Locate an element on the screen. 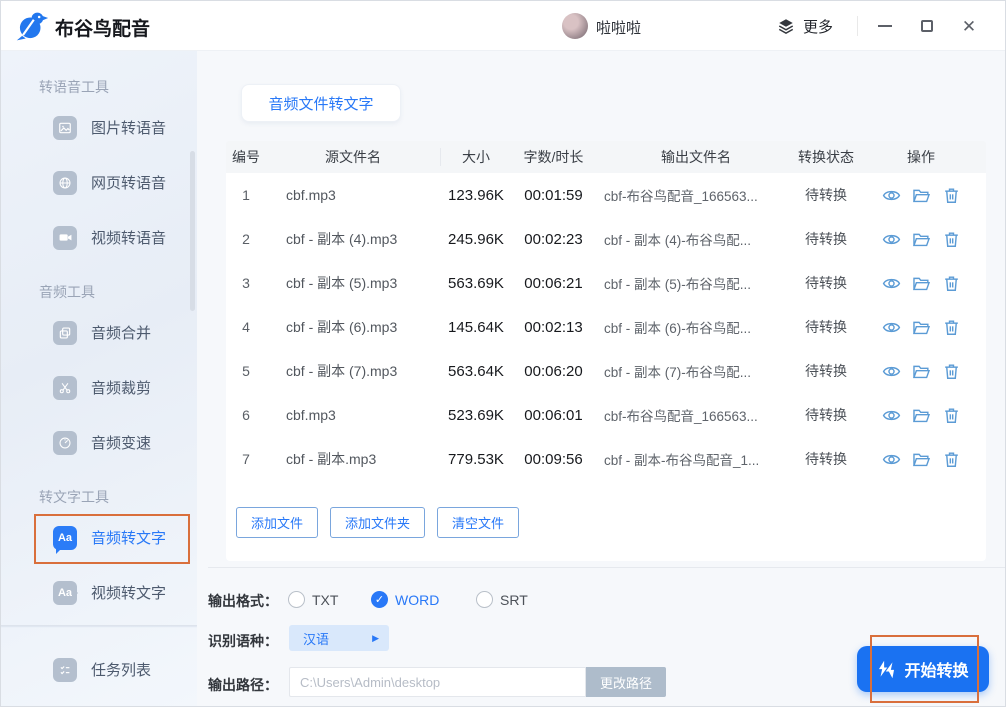 The width and height of the screenshot is (1006, 707). add-folder-button: 添加文件夹 is located at coordinates (378, 522).